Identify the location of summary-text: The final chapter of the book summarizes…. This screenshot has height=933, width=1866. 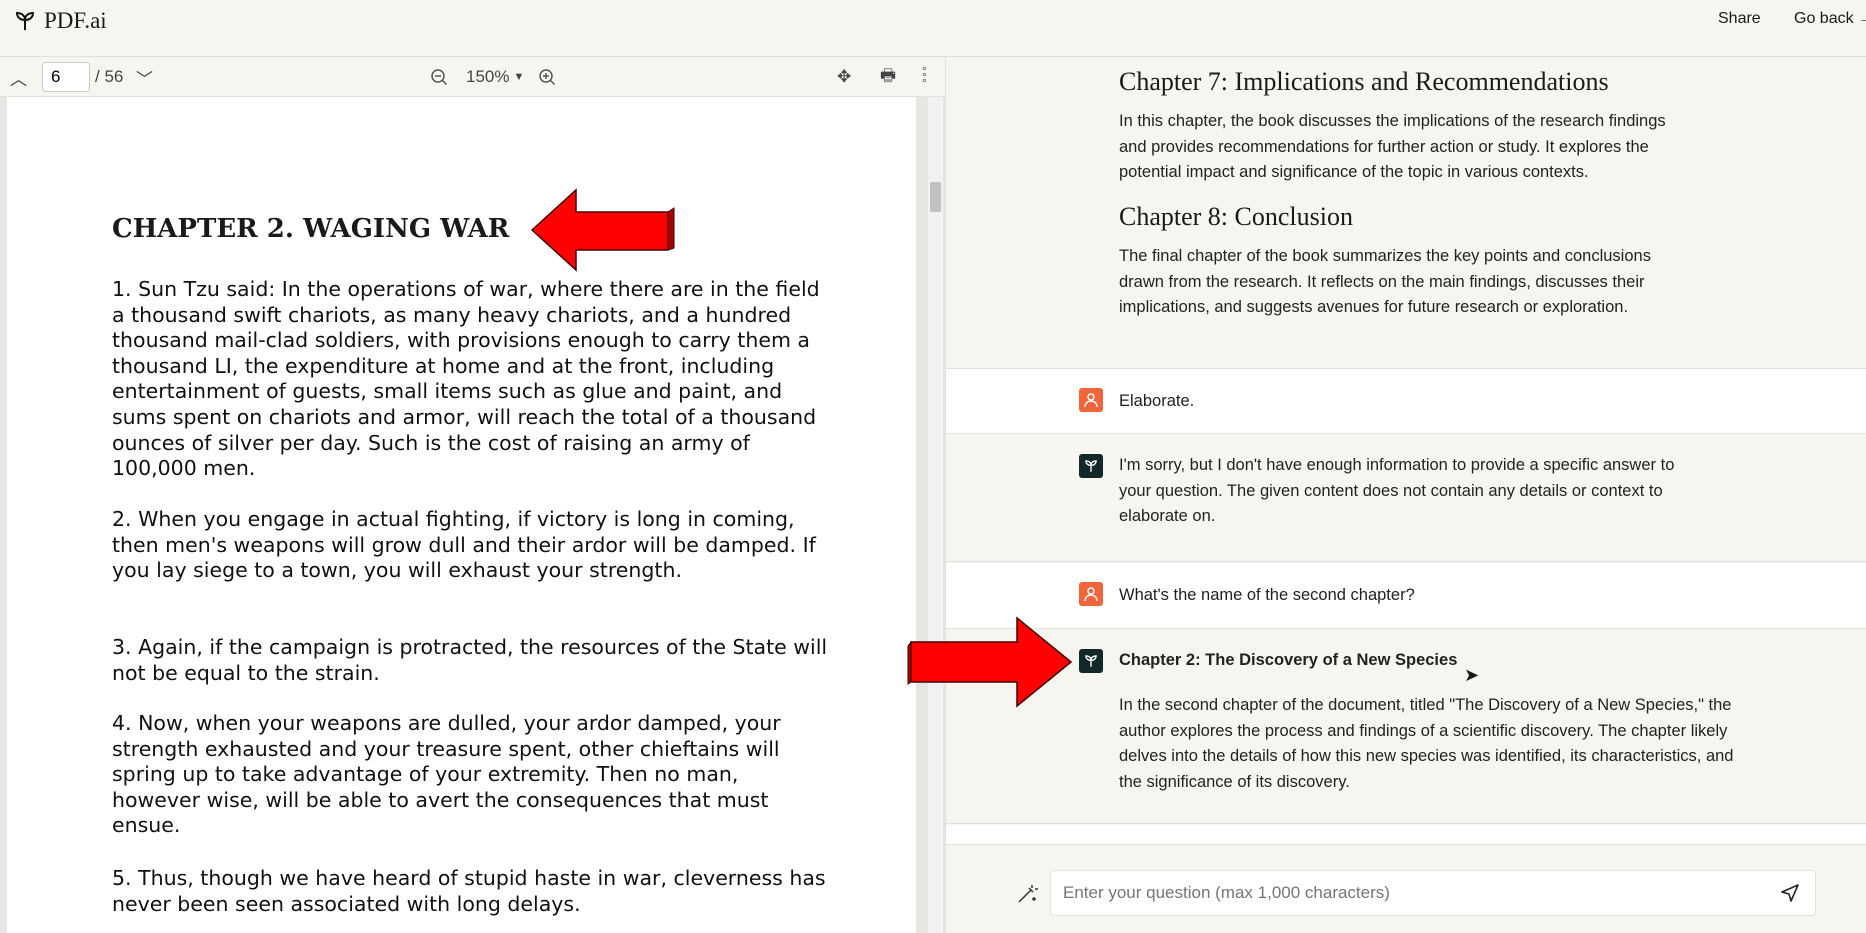
(1385, 282).